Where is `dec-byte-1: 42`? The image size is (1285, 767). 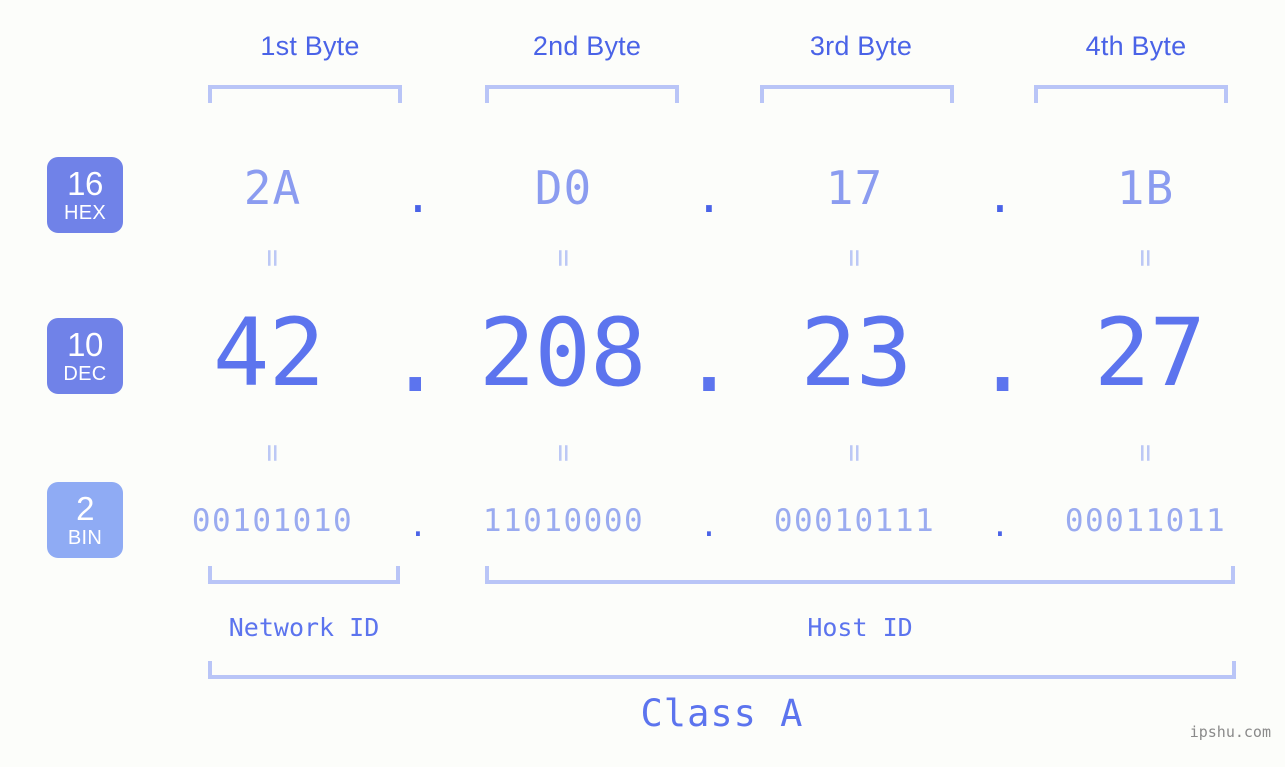 dec-byte-1: 42 is located at coordinates (268, 353).